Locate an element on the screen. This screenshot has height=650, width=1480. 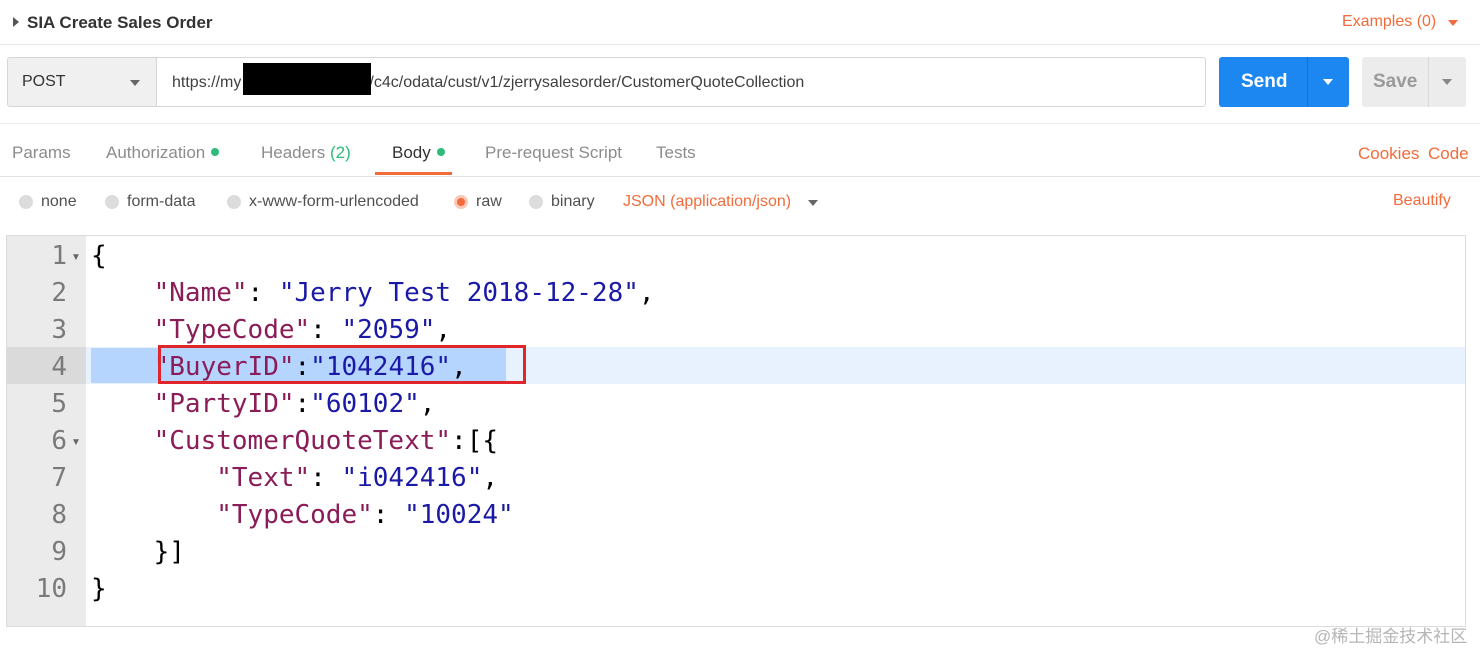
line-number: 5 is located at coordinates (59, 404).